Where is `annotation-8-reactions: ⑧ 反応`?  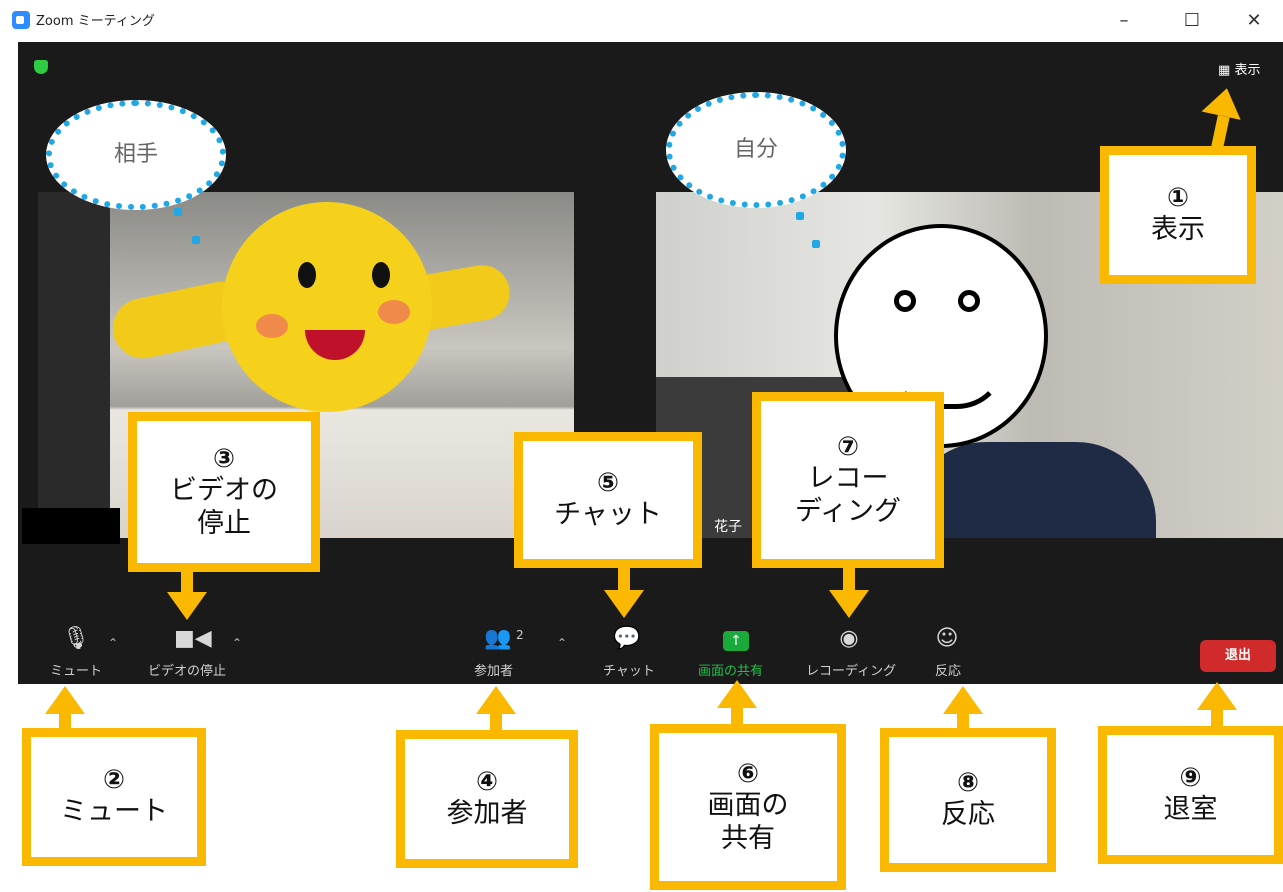 annotation-8-reactions: ⑧ 反応 is located at coordinates (968, 800).